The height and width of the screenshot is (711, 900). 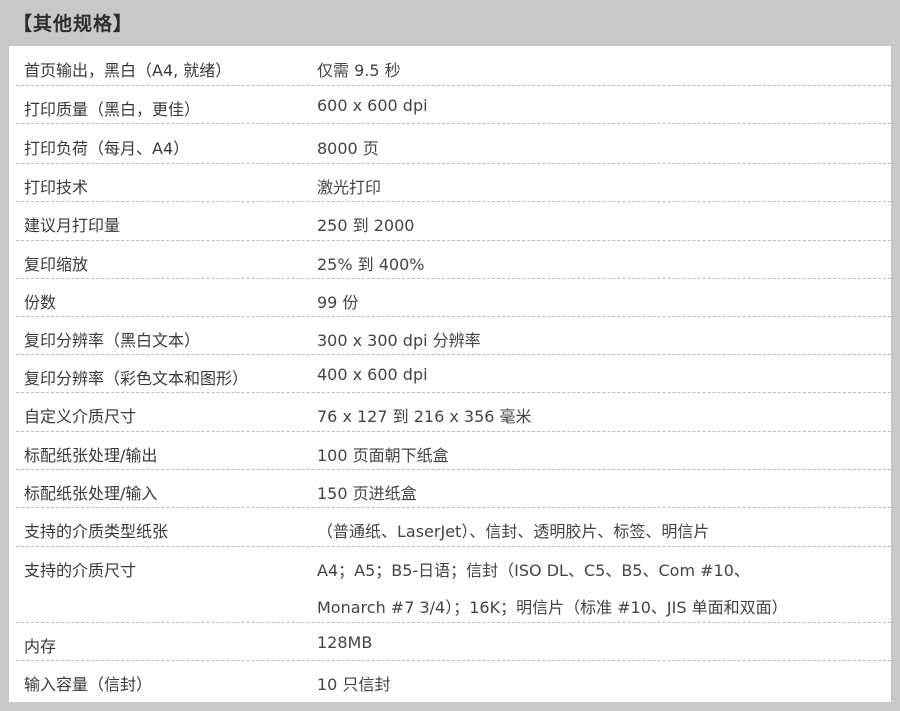 I want to click on section-header: 【其他规格】, so click(x=450, y=23).